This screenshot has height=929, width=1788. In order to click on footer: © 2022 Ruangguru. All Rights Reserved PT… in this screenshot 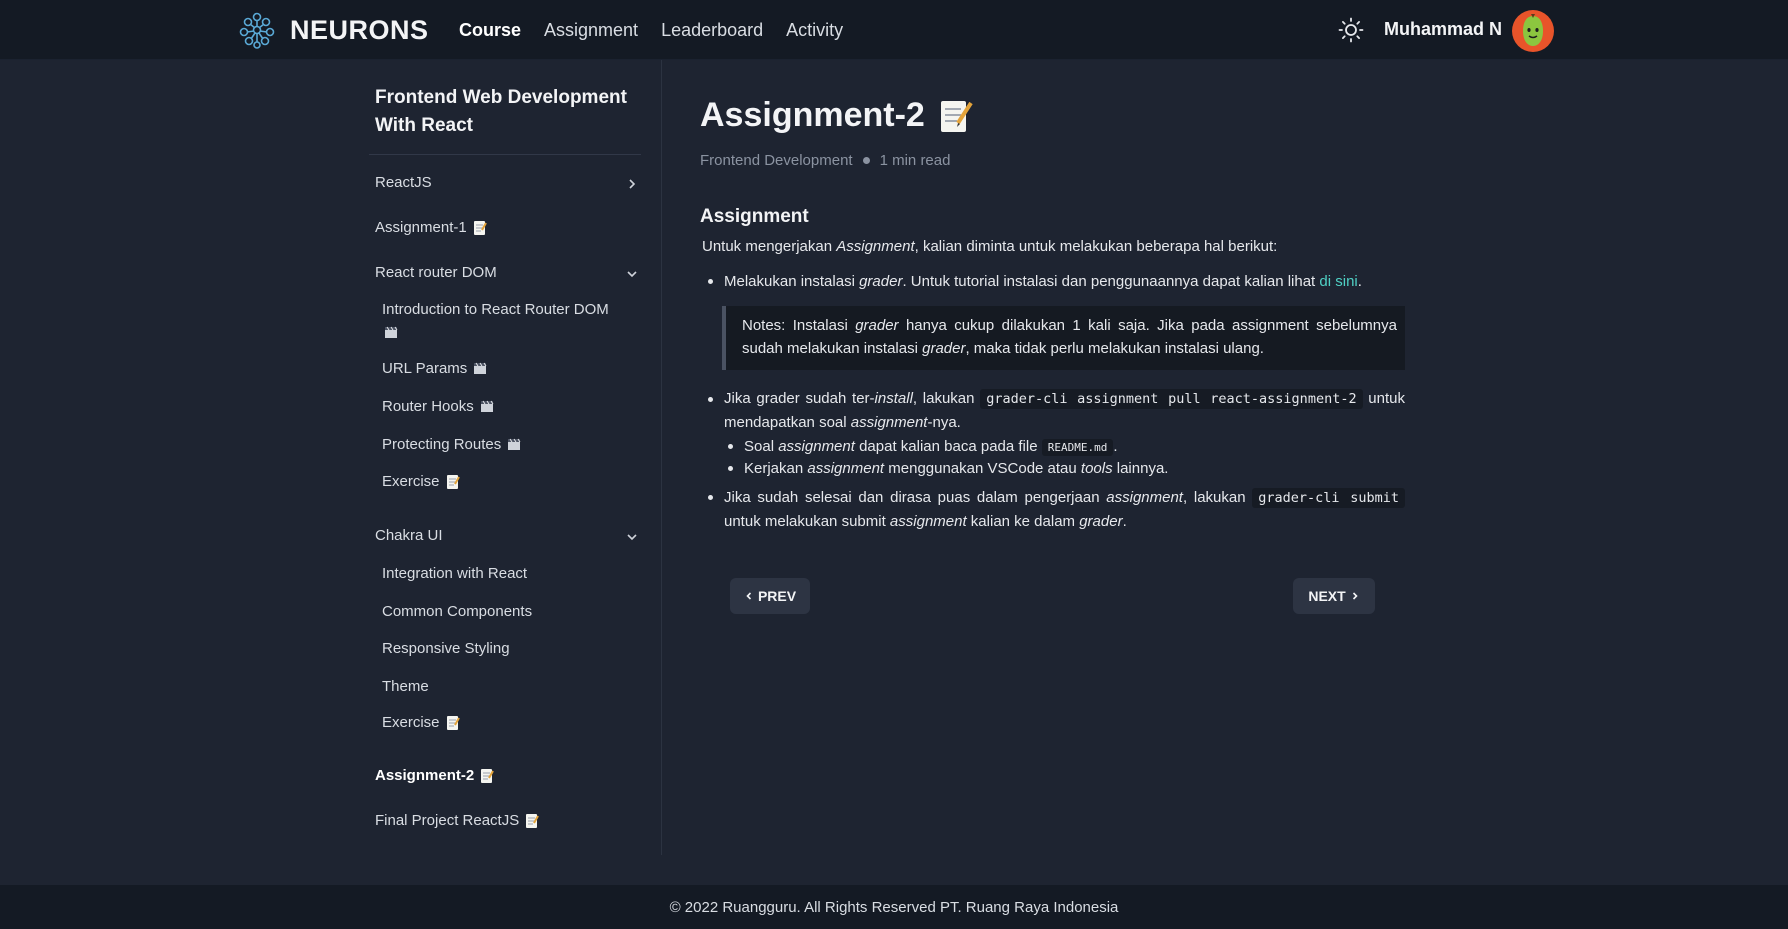, I will do `click(894, 907)`.